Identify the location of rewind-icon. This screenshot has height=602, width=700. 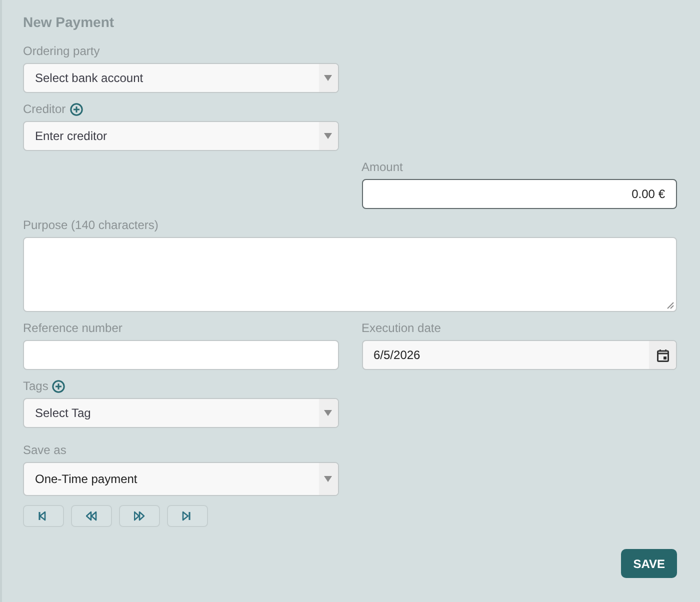
(91, 516).